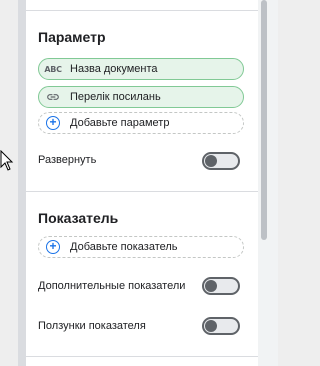 The image size is (320, 366). Describe the element at coordinates (268, 183) in the screenshot. I see `scrollbar-track` at that location.